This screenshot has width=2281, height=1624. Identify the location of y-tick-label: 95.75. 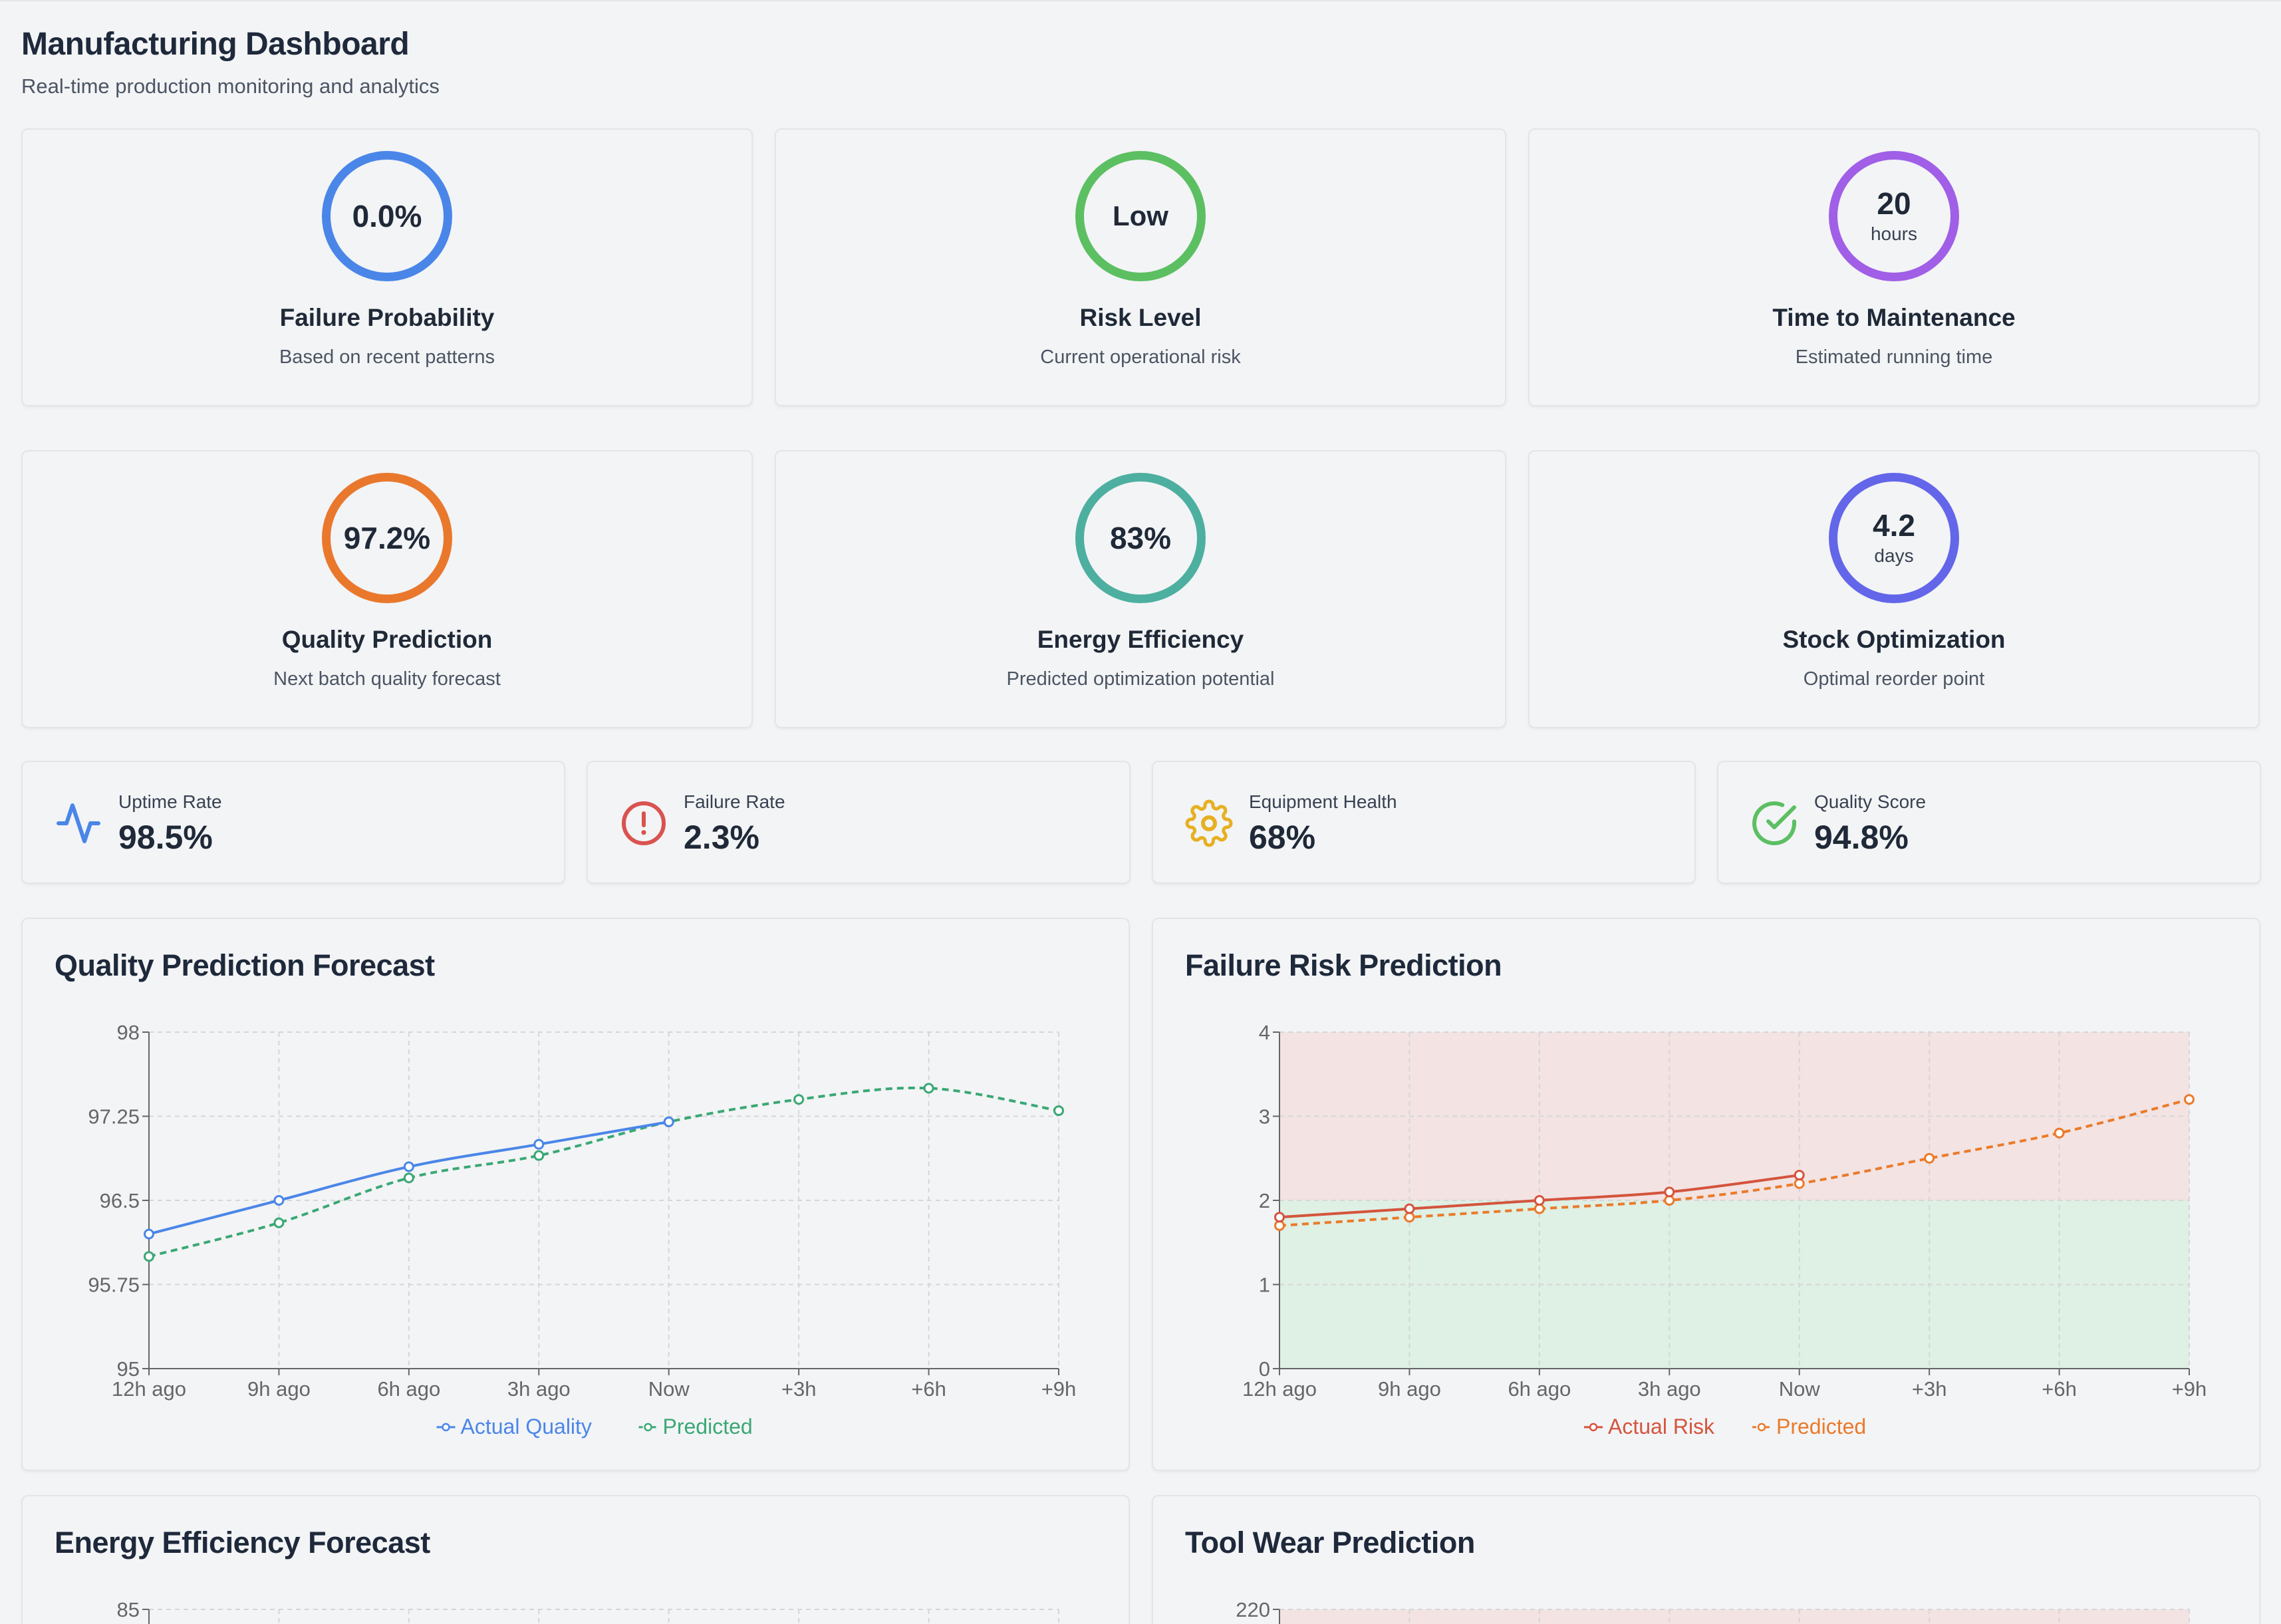
(114, 1285).